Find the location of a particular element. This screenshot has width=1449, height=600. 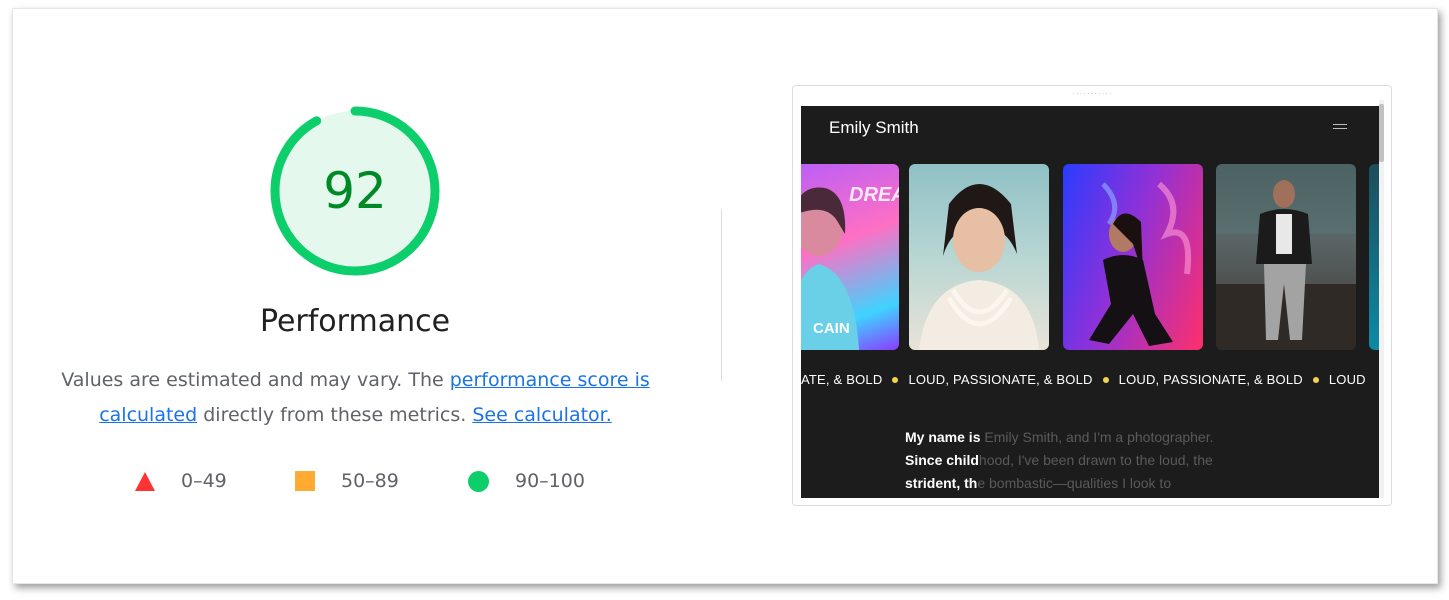

description-middle: directly from these metrics. is located at coordinates (335, 415).